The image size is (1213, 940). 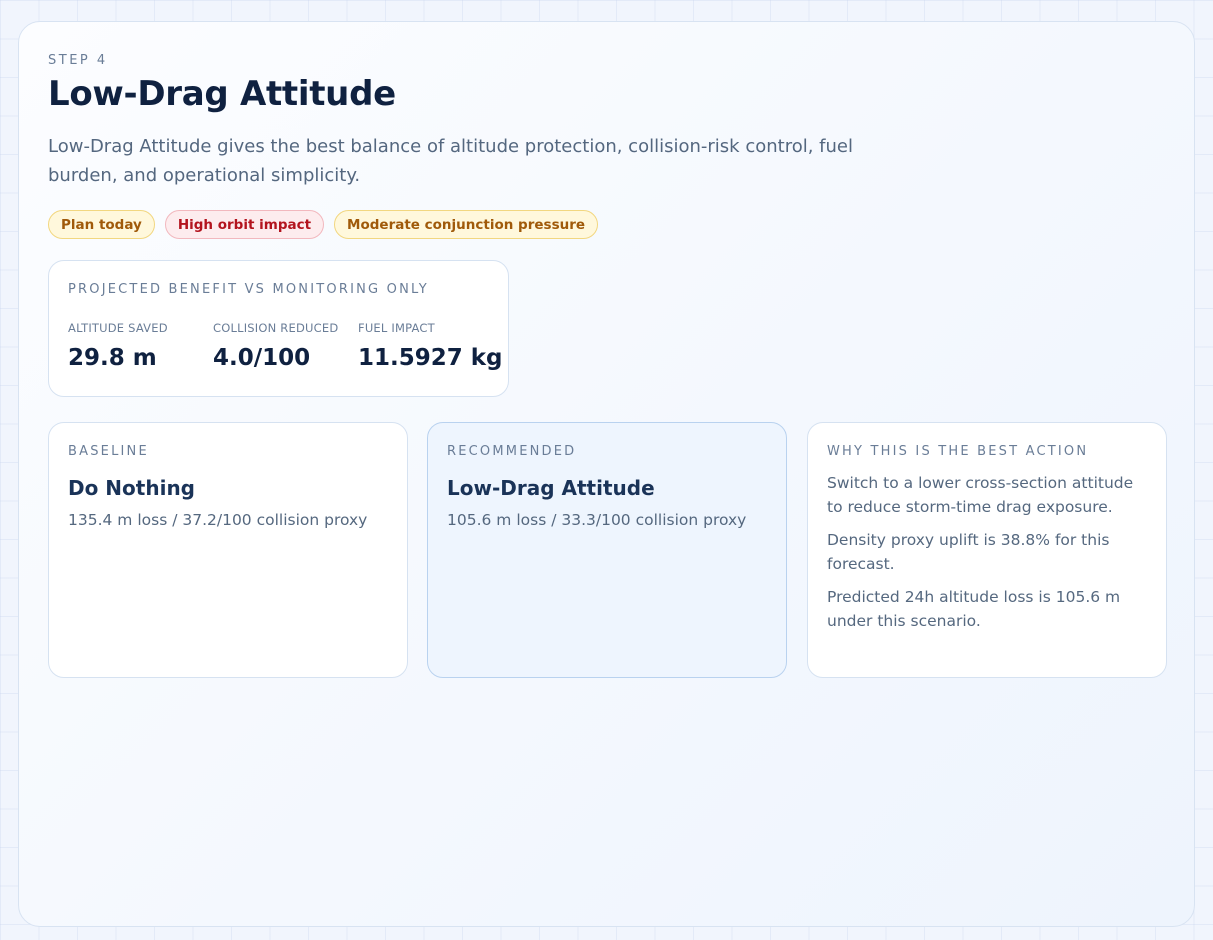 I want to click on metric-label: COLLISION REDUCED, so click(x=276, y=328).